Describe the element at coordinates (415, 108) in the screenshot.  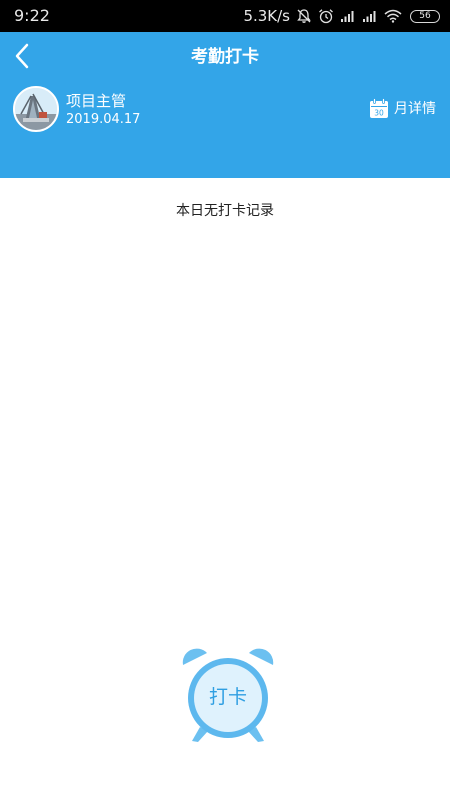
I see `month-detail-label: 月详情` at that location.